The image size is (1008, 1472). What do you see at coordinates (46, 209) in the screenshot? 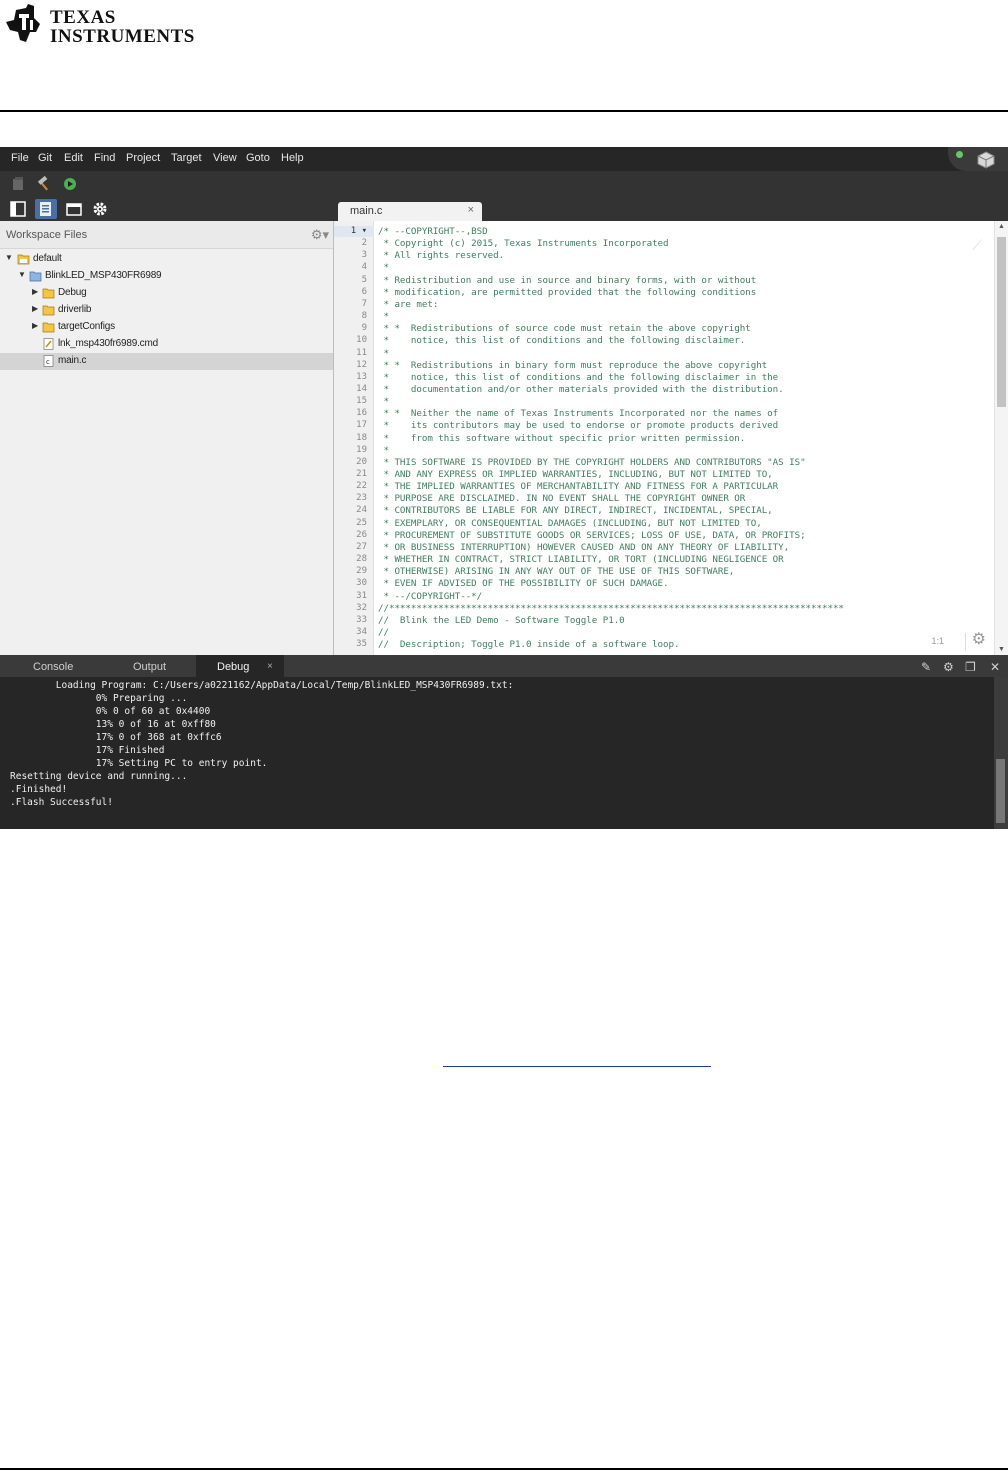
I see `project-explorer-icon` at bounding box center [46, 209].